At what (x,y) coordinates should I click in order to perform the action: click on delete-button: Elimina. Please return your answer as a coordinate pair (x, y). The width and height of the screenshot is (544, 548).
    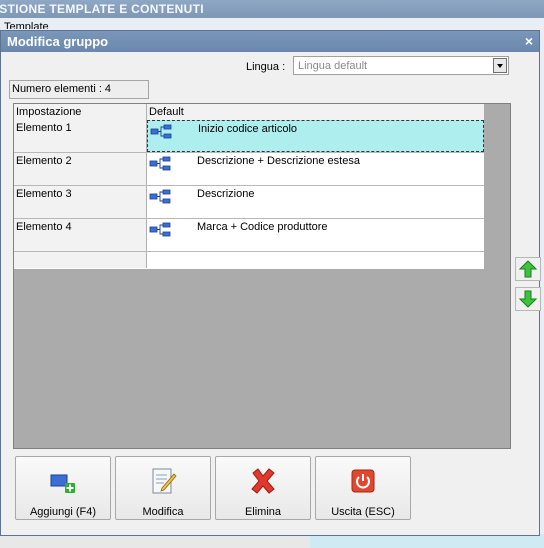
    Looking at the image, I should click on (263, 488).